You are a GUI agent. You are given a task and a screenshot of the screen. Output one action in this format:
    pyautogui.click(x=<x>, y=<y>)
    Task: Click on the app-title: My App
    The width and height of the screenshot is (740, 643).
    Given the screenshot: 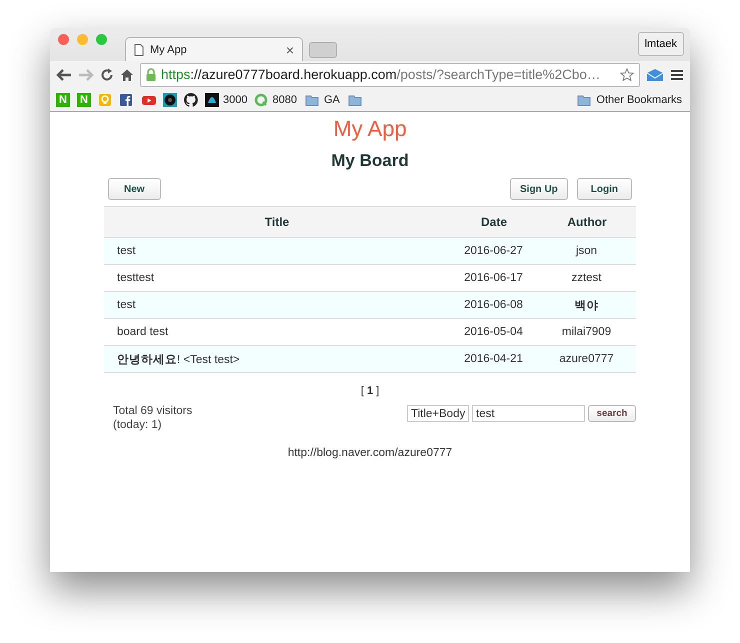 What is the action you would take?
    pyautogui.click(x=370, y=129)
    